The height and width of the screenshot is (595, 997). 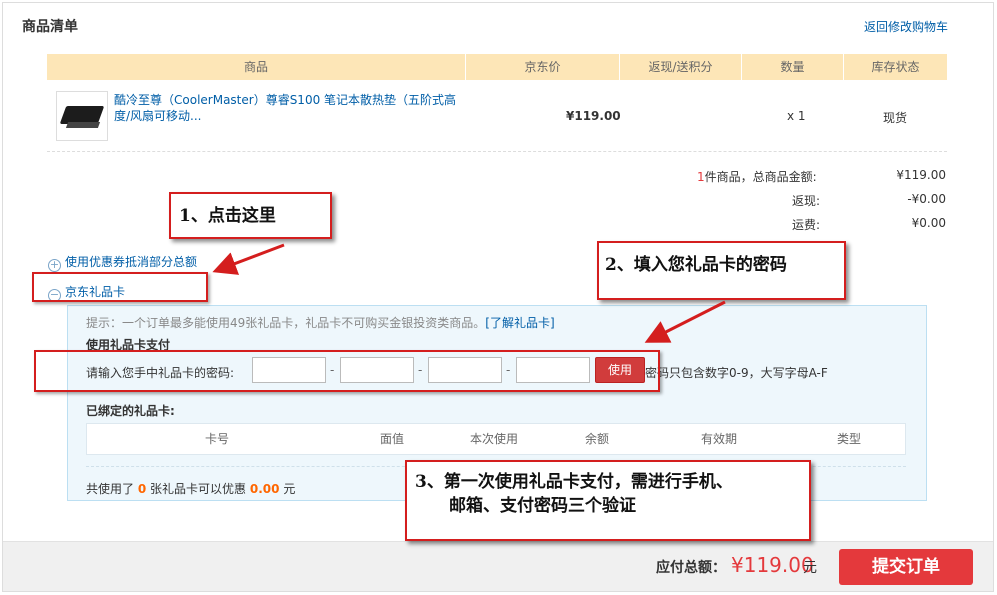 What do you see at coordinates (50, 27) in the screenshot?
I see `page-title: 商品清单` at bounding box center [50, 27].